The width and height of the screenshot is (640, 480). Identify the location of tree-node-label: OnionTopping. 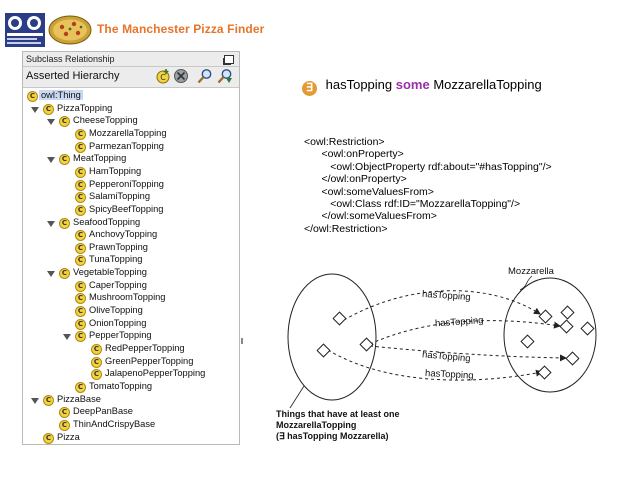
(118, 322).